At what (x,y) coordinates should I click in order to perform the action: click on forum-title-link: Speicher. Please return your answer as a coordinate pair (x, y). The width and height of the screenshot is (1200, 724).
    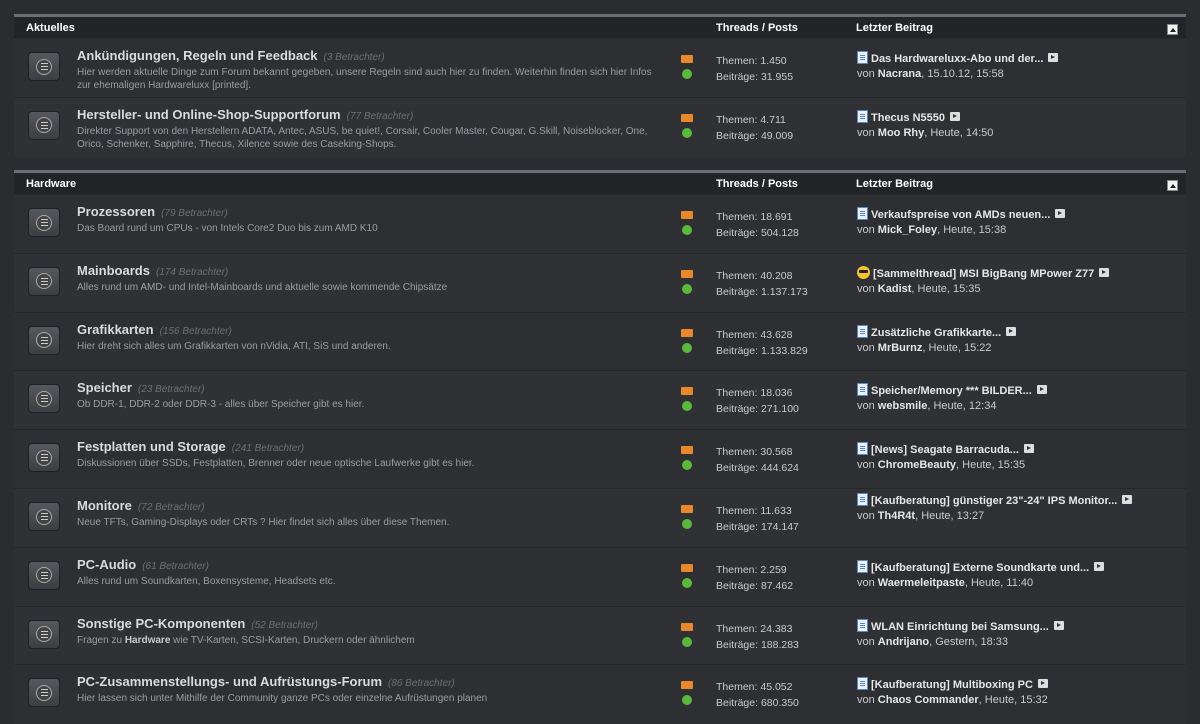
    Looking at the image, I should click on (104, 387).